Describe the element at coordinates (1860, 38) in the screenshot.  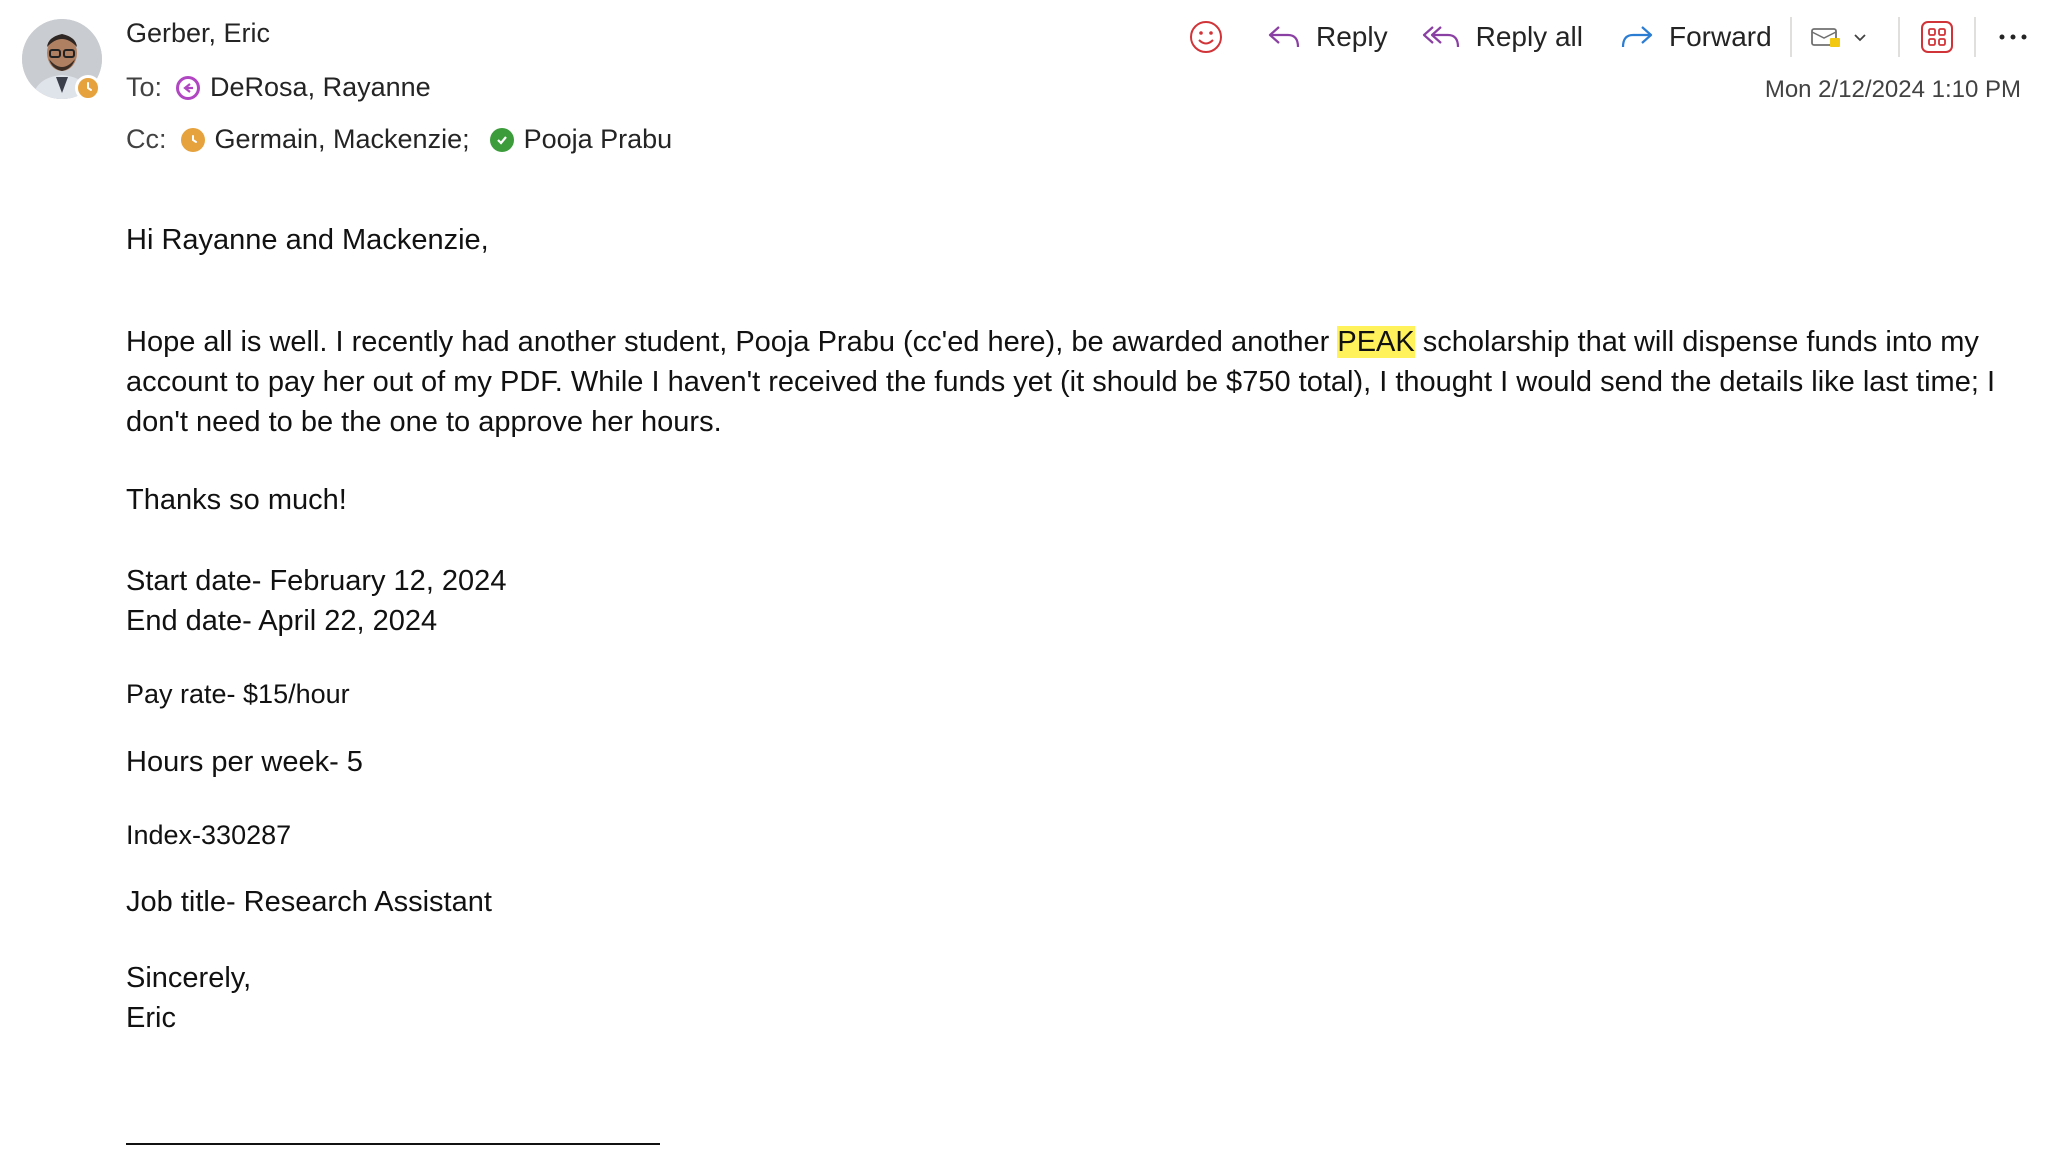
I see `chevron-down-icon` at that location.